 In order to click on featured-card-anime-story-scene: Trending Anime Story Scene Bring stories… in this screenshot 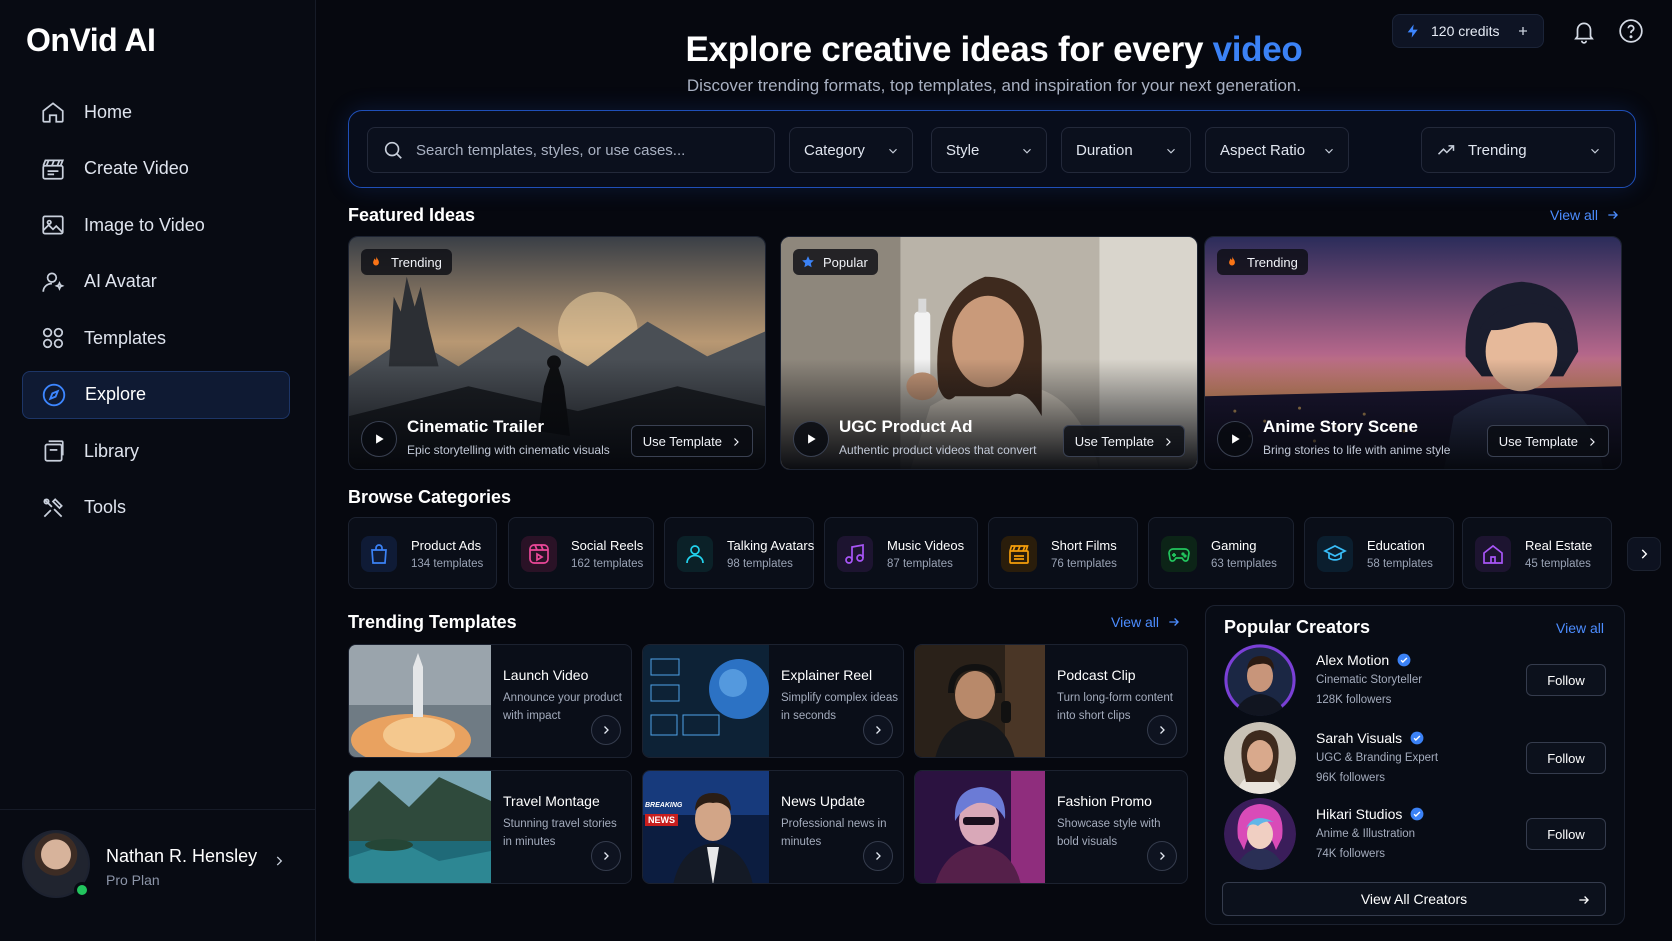, I will do `click(1413, 353)`.